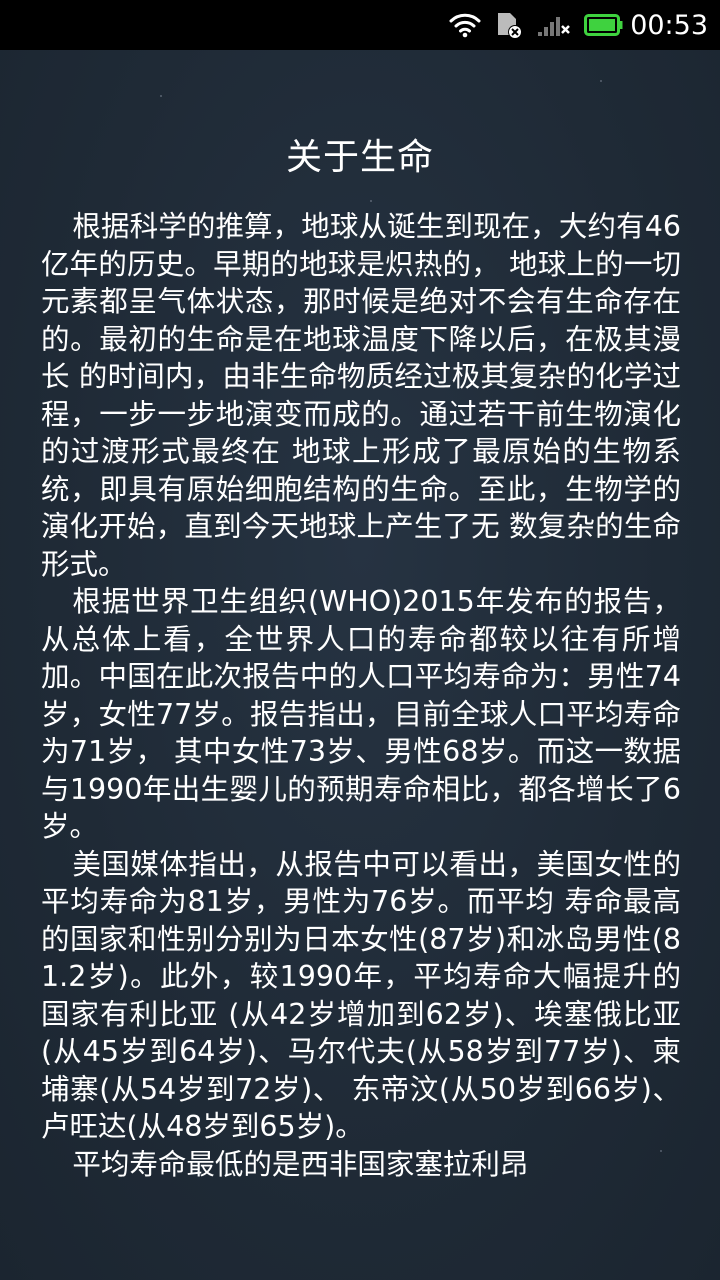 This screenshot has height=1280, width=720. I want to click on article-title: 关于生命, so click(359, 157).